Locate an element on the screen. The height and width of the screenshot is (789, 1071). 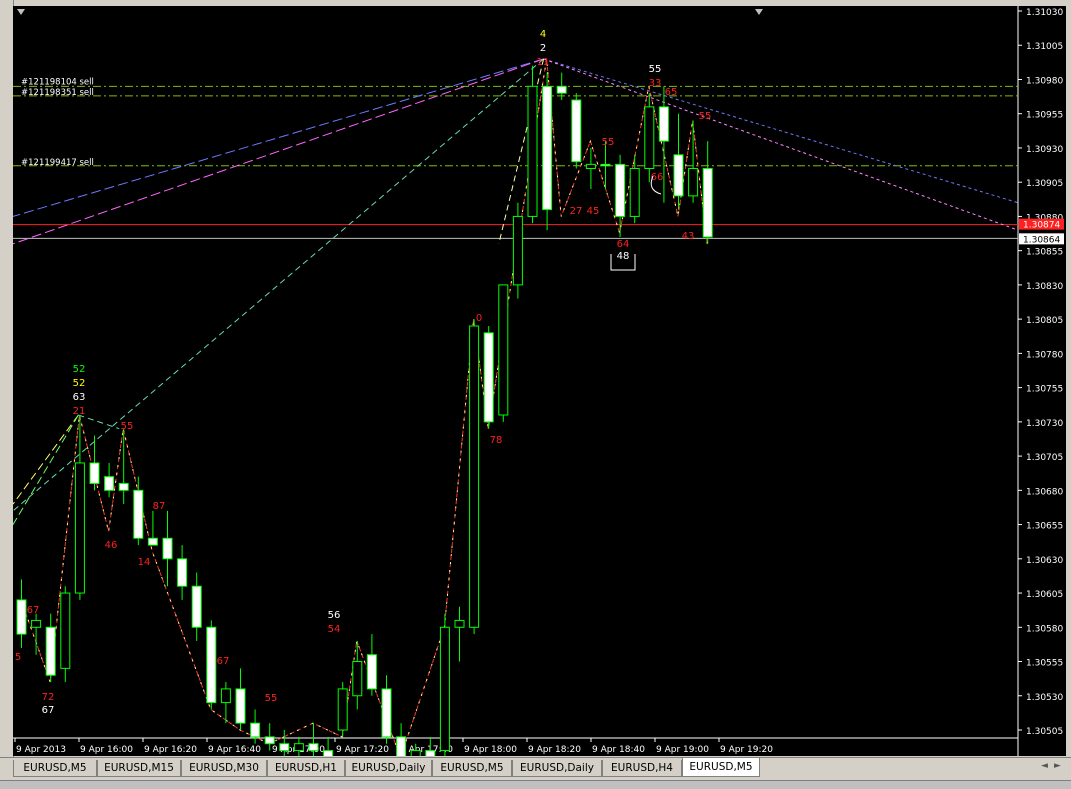
time-tick-label: 9 Apr 19:00 is located at coordinates (682, 750).